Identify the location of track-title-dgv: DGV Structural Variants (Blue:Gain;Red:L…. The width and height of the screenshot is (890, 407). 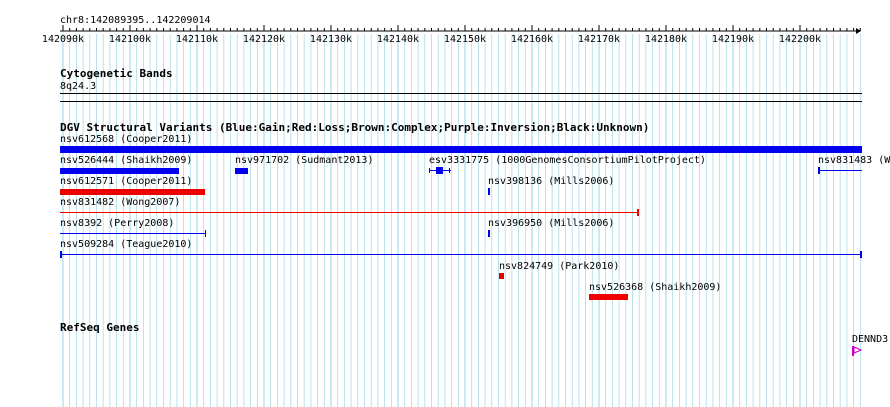
(354, 127).